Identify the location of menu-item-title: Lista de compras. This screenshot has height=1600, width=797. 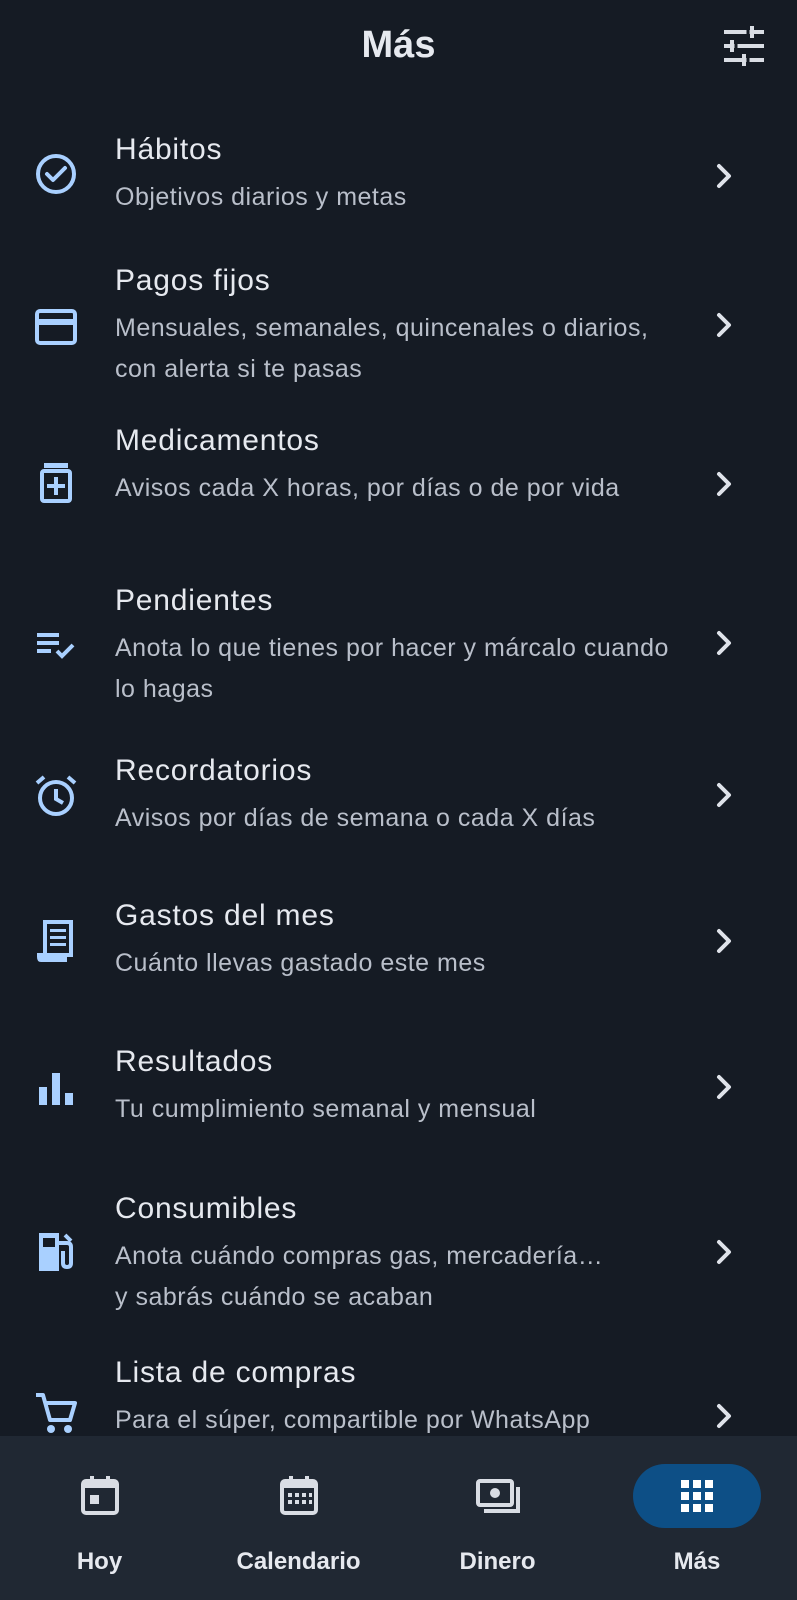
(236, 1372).